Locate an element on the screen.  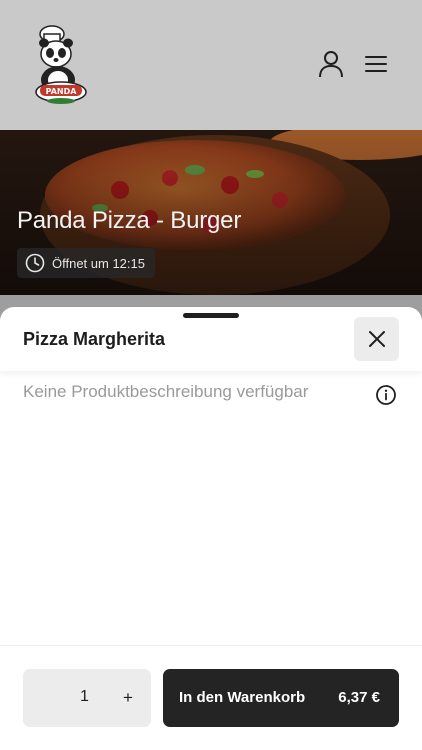
opening-status-badge: Öffnet um 12:15 is located at coordinates (86, 263).